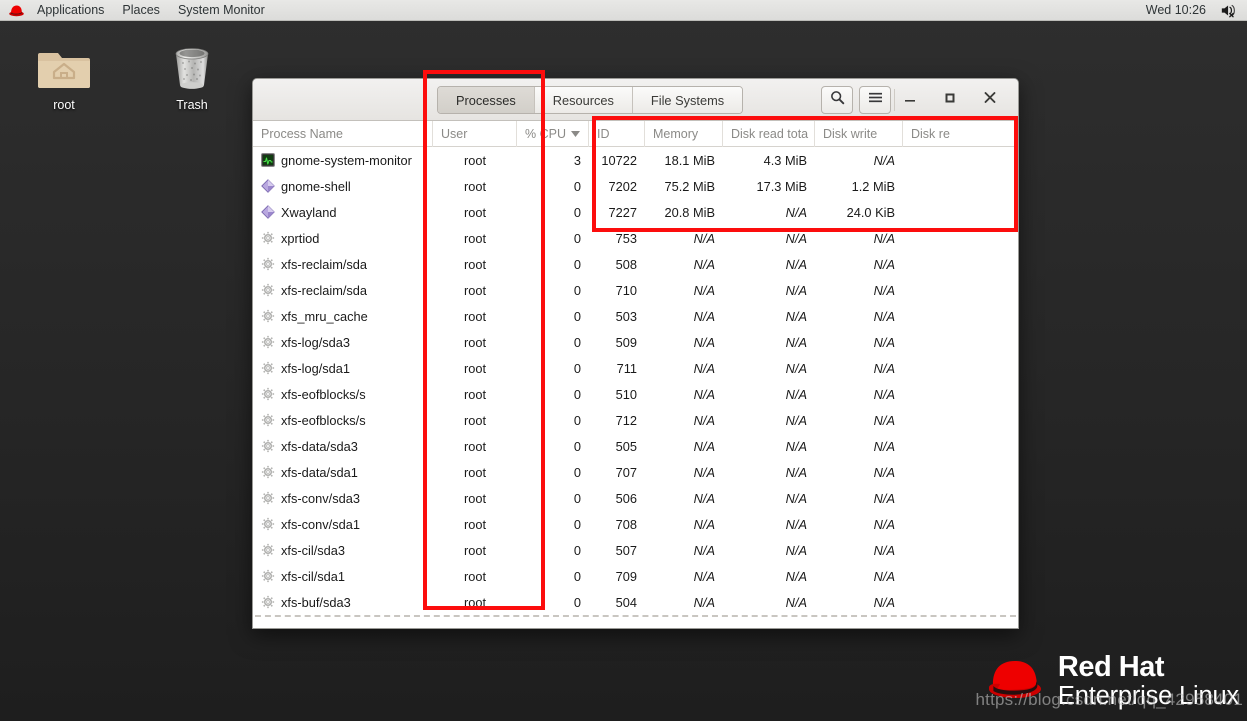 The width and height of the screenshot is (1247, 721). I want to click on table-row: xfs_mru_cache root 0 503 N/A N/A N/A, so click(635, 316).